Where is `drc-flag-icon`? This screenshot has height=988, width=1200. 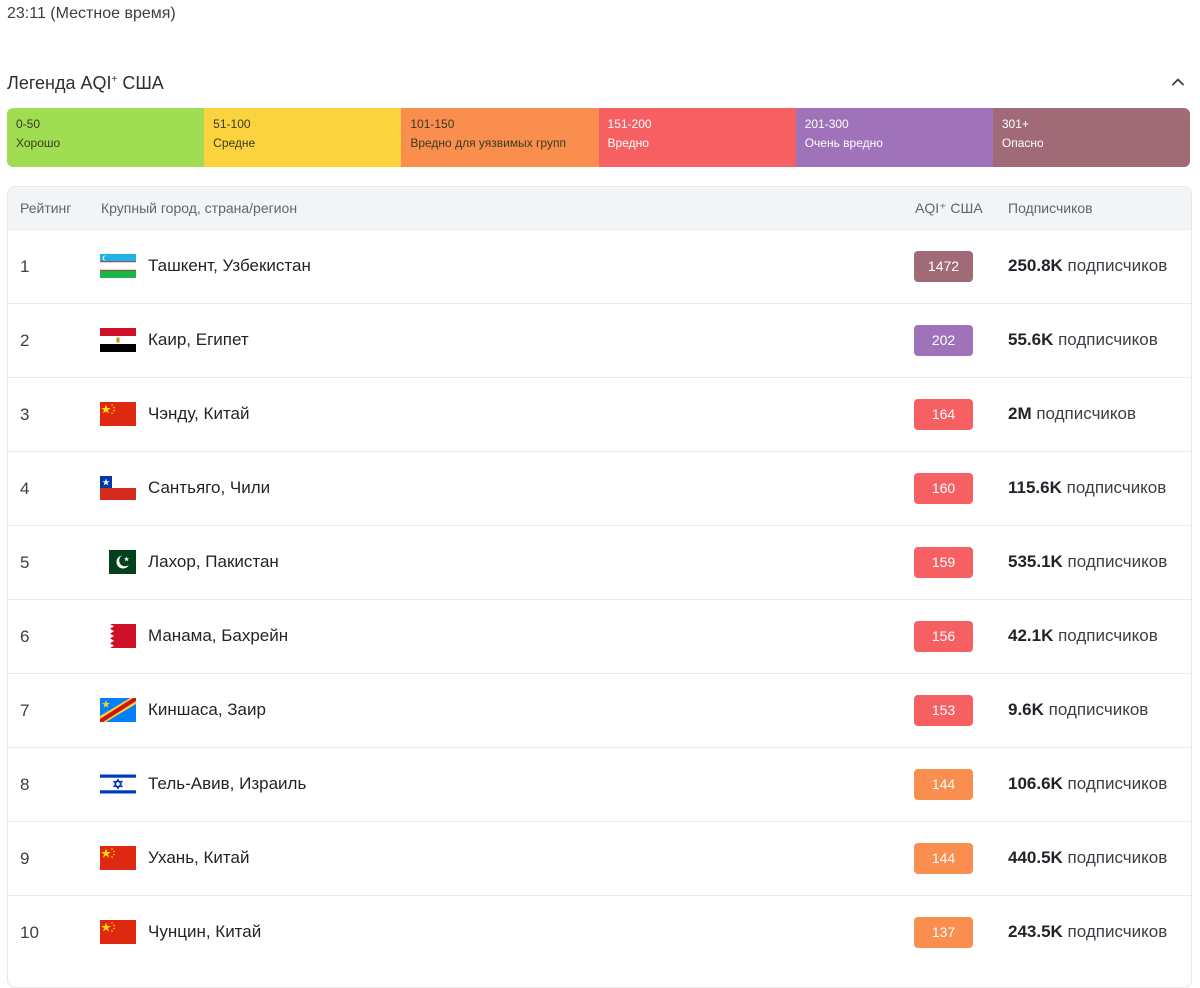 drc-flag-icon is located at coordinates (118, 710).